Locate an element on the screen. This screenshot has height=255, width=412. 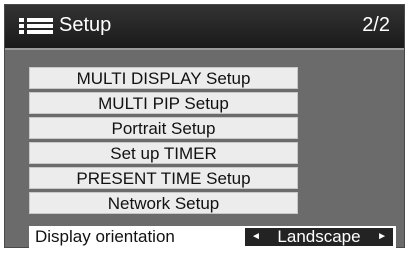
menu-item-multi-display-setup: MULTI DISPLAY Setup is located at coordinates (163, 78).